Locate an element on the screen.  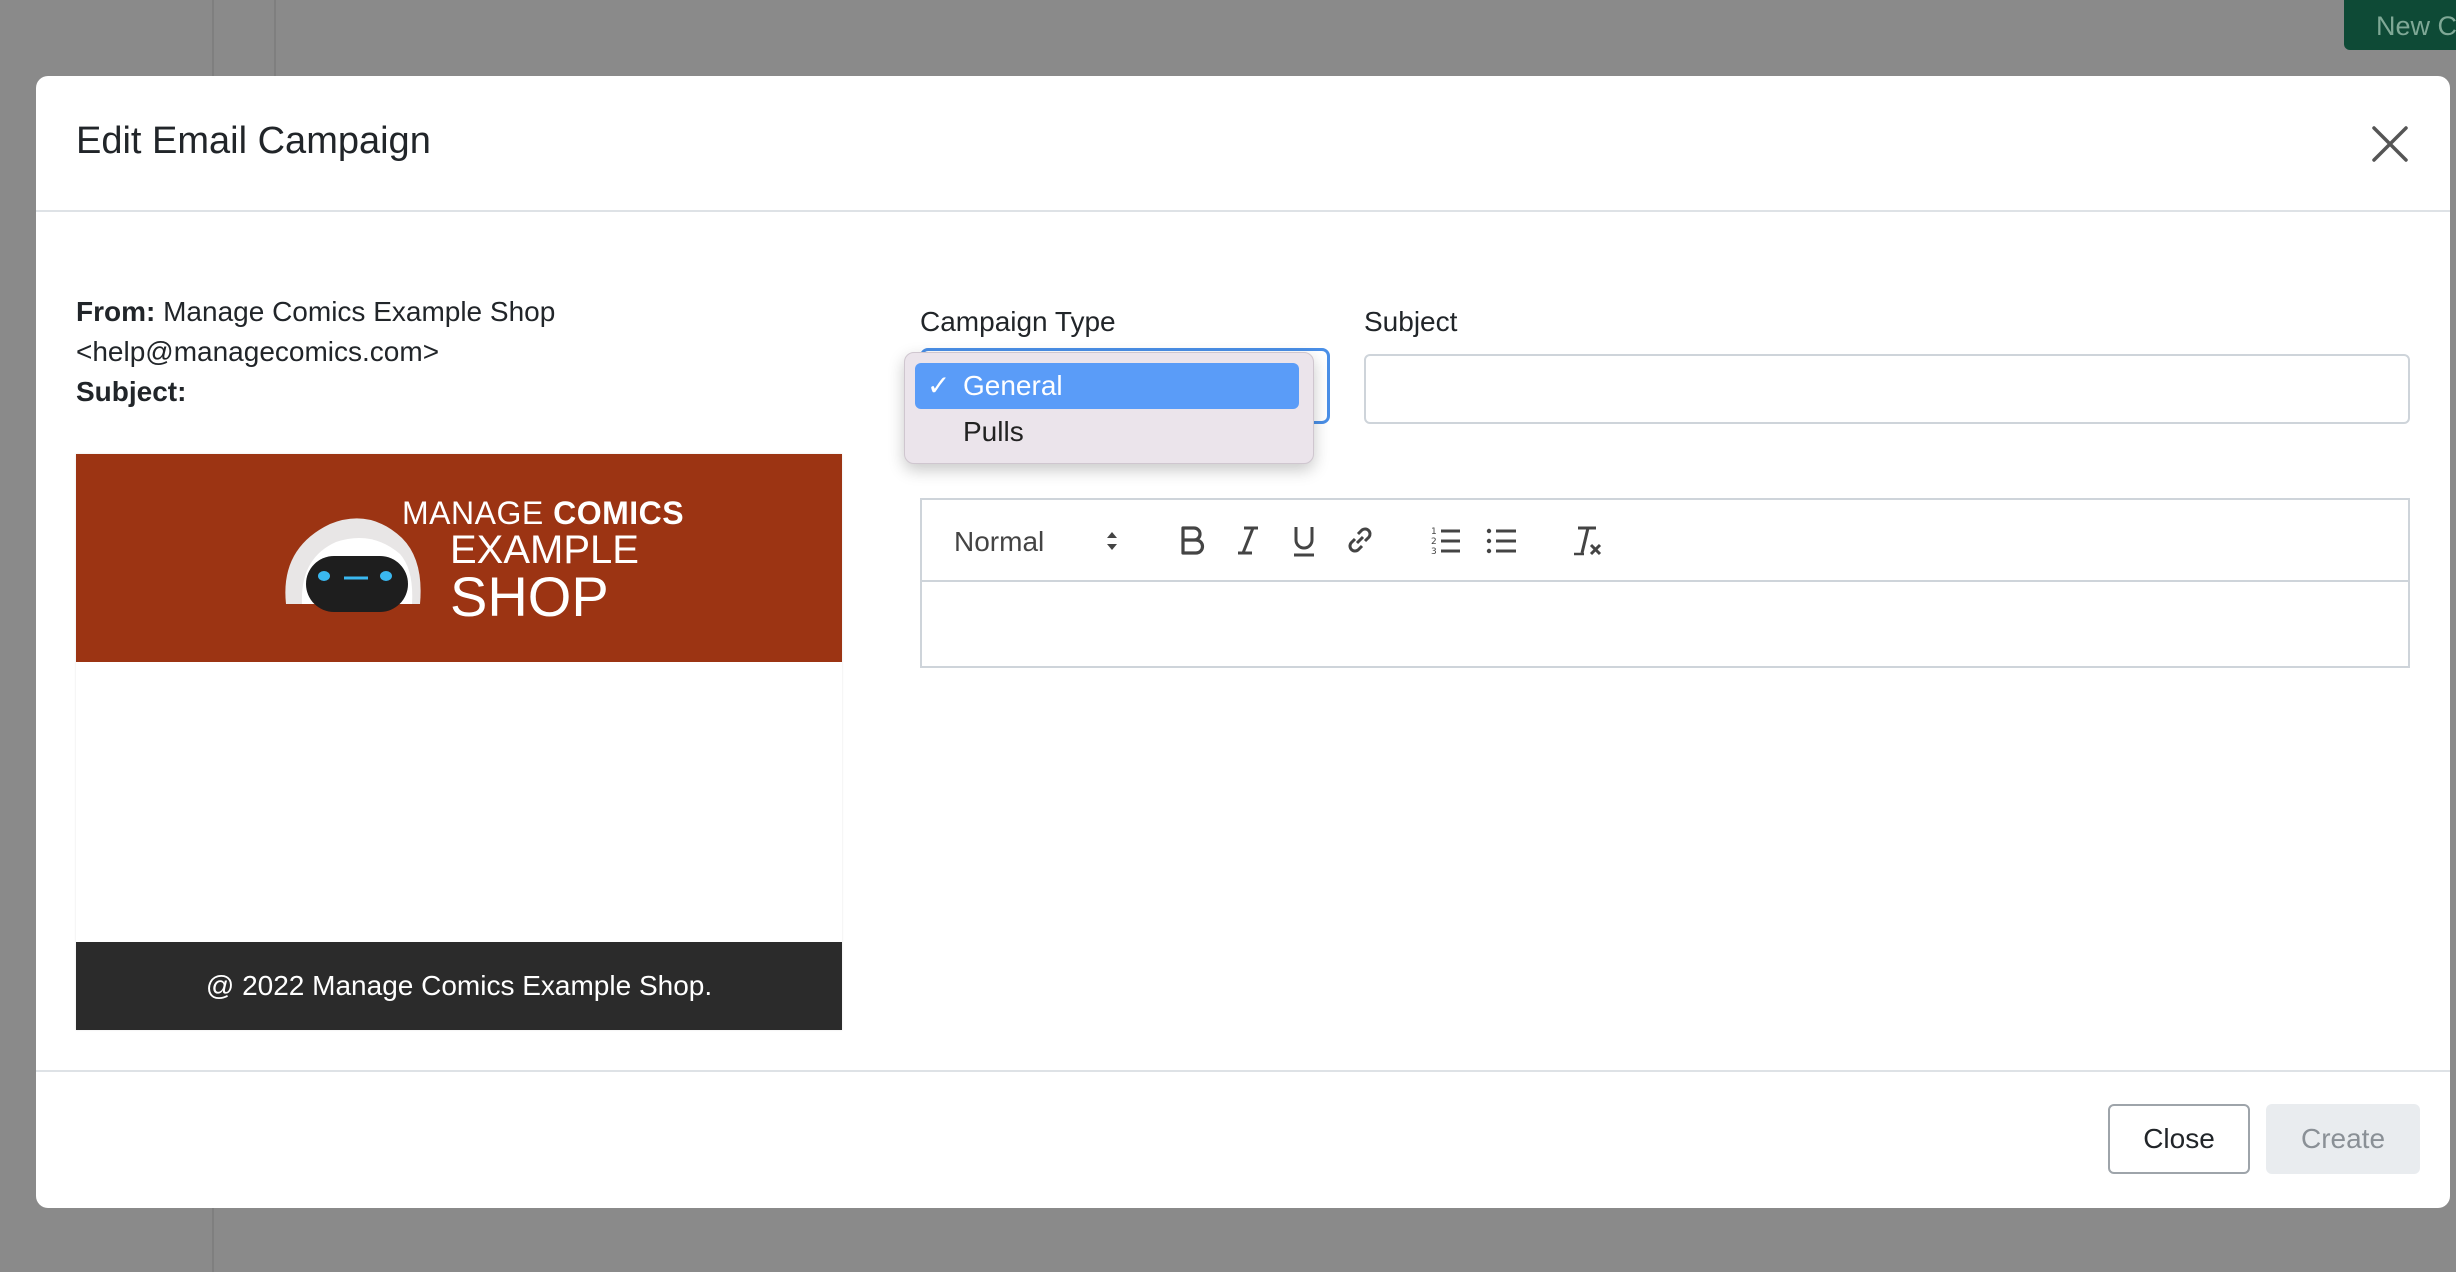
campaign-type-option-general: ✓ General is located at coordinates (1107, 386).